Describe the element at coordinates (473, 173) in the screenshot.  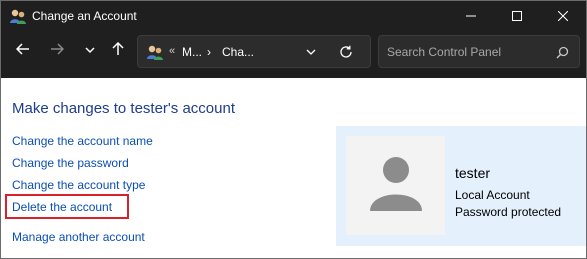
I see `account-name: tester` at that location.